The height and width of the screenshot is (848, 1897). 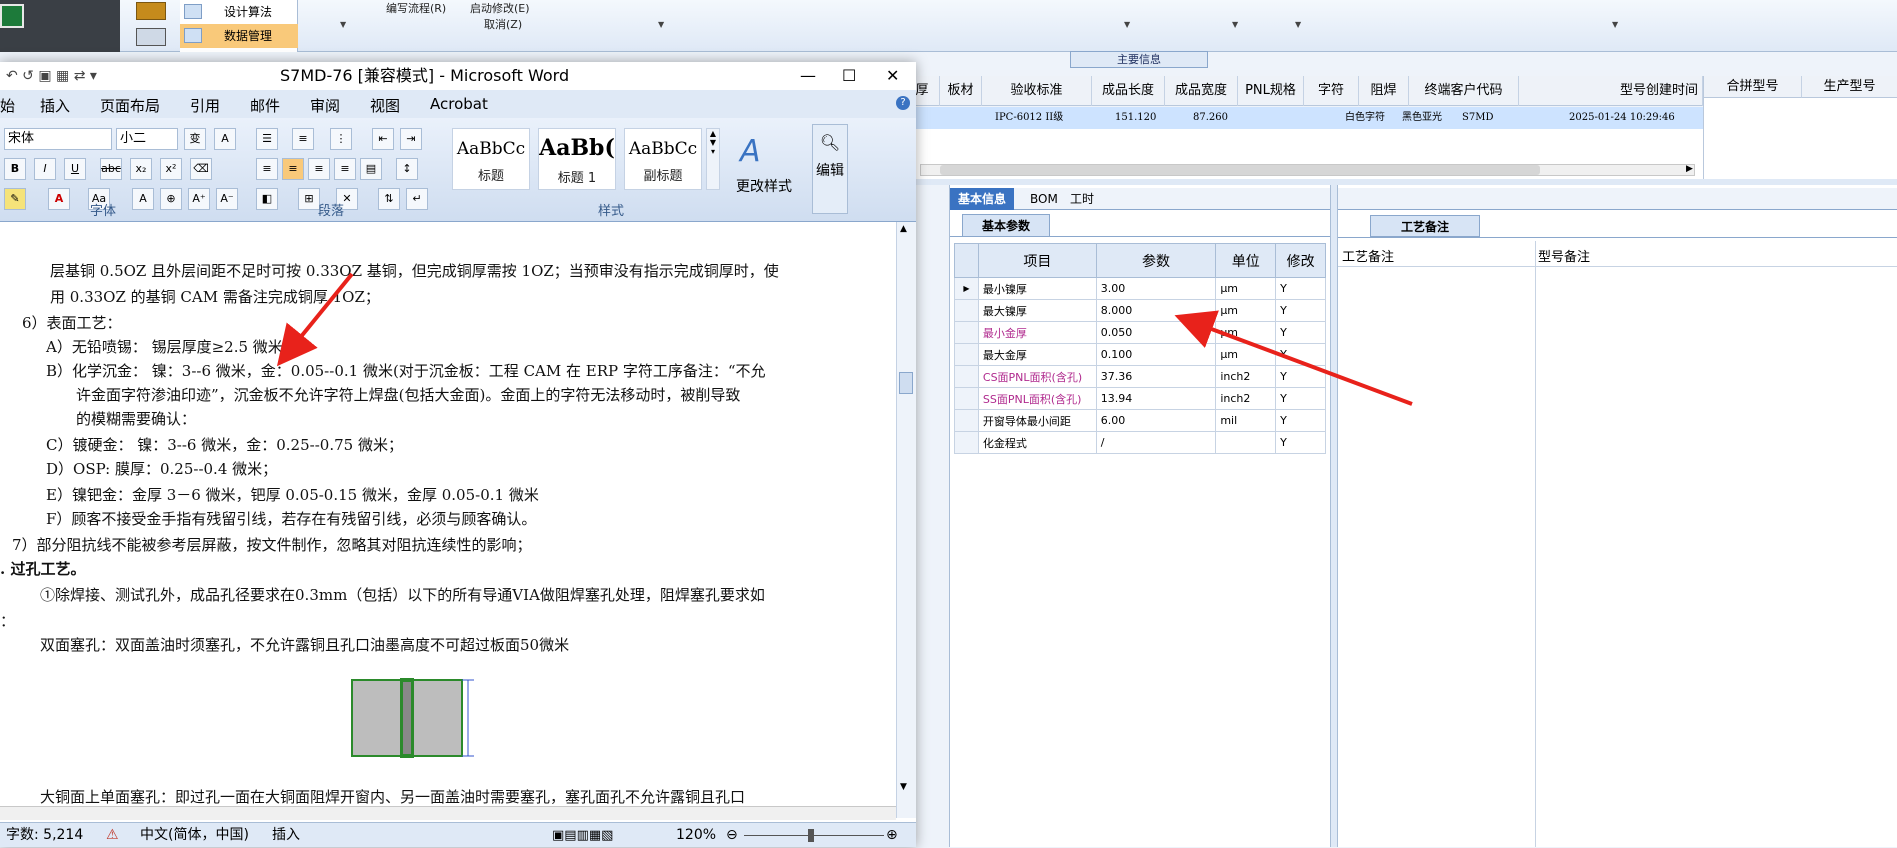 I want to click on word-count: 字数: 5,214, so click(x=44, y=835).